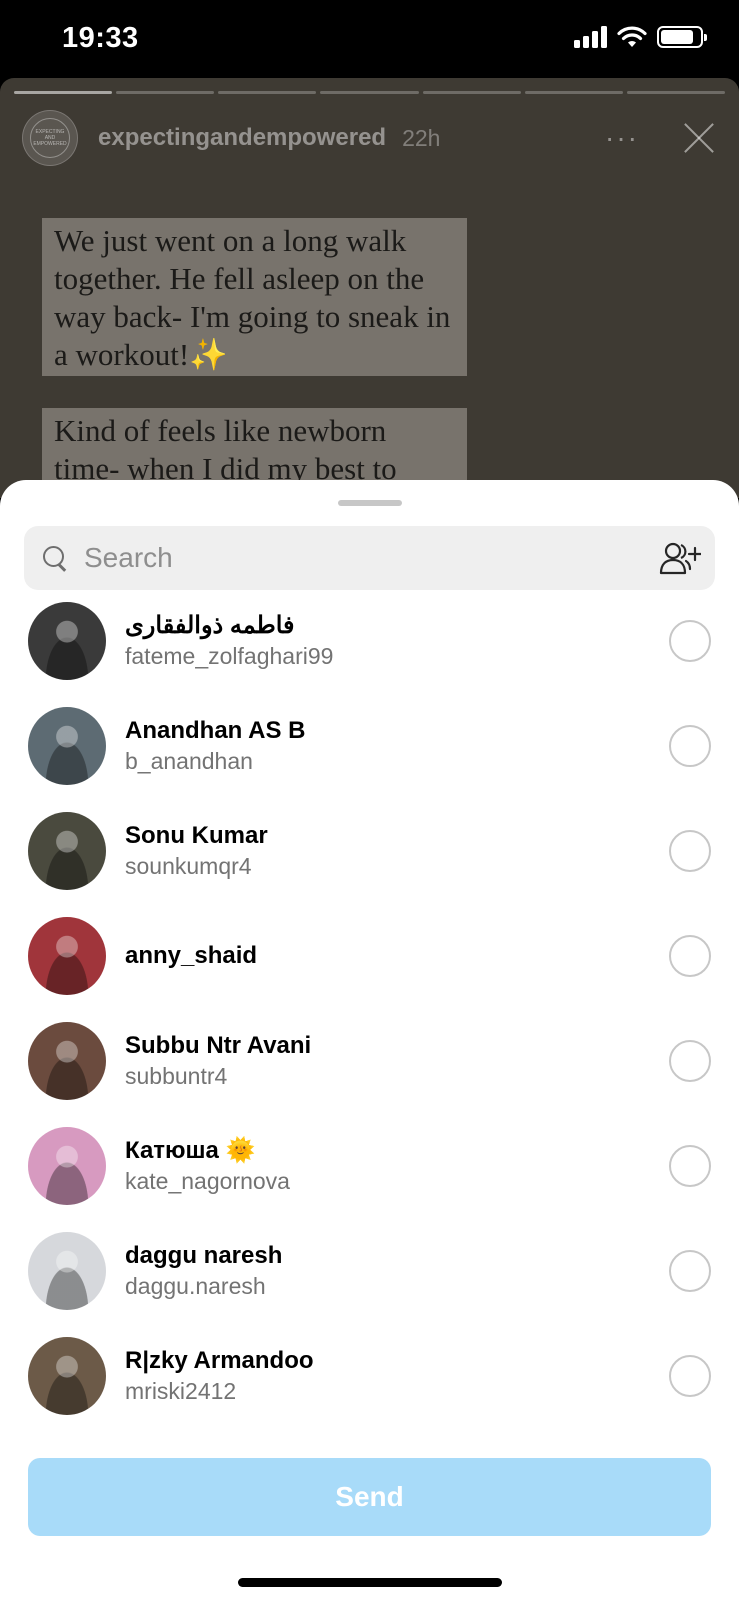  I want to click on search-icon, so click(55, 558).